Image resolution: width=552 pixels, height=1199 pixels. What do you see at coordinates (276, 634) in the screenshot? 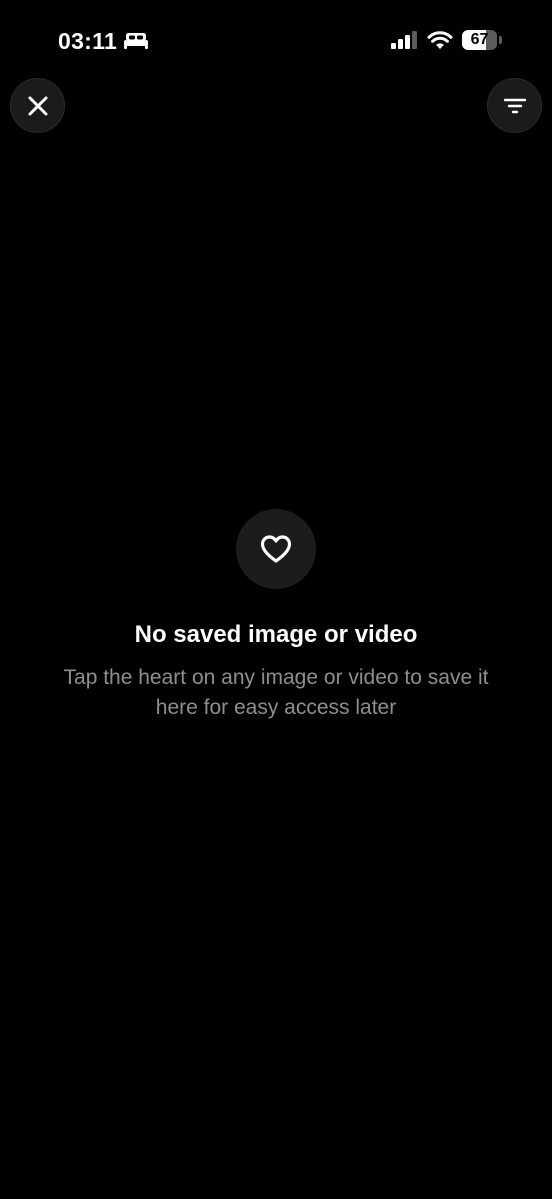
I see `empty-state-title: No saved image or video` at bounding box center [276, 634].